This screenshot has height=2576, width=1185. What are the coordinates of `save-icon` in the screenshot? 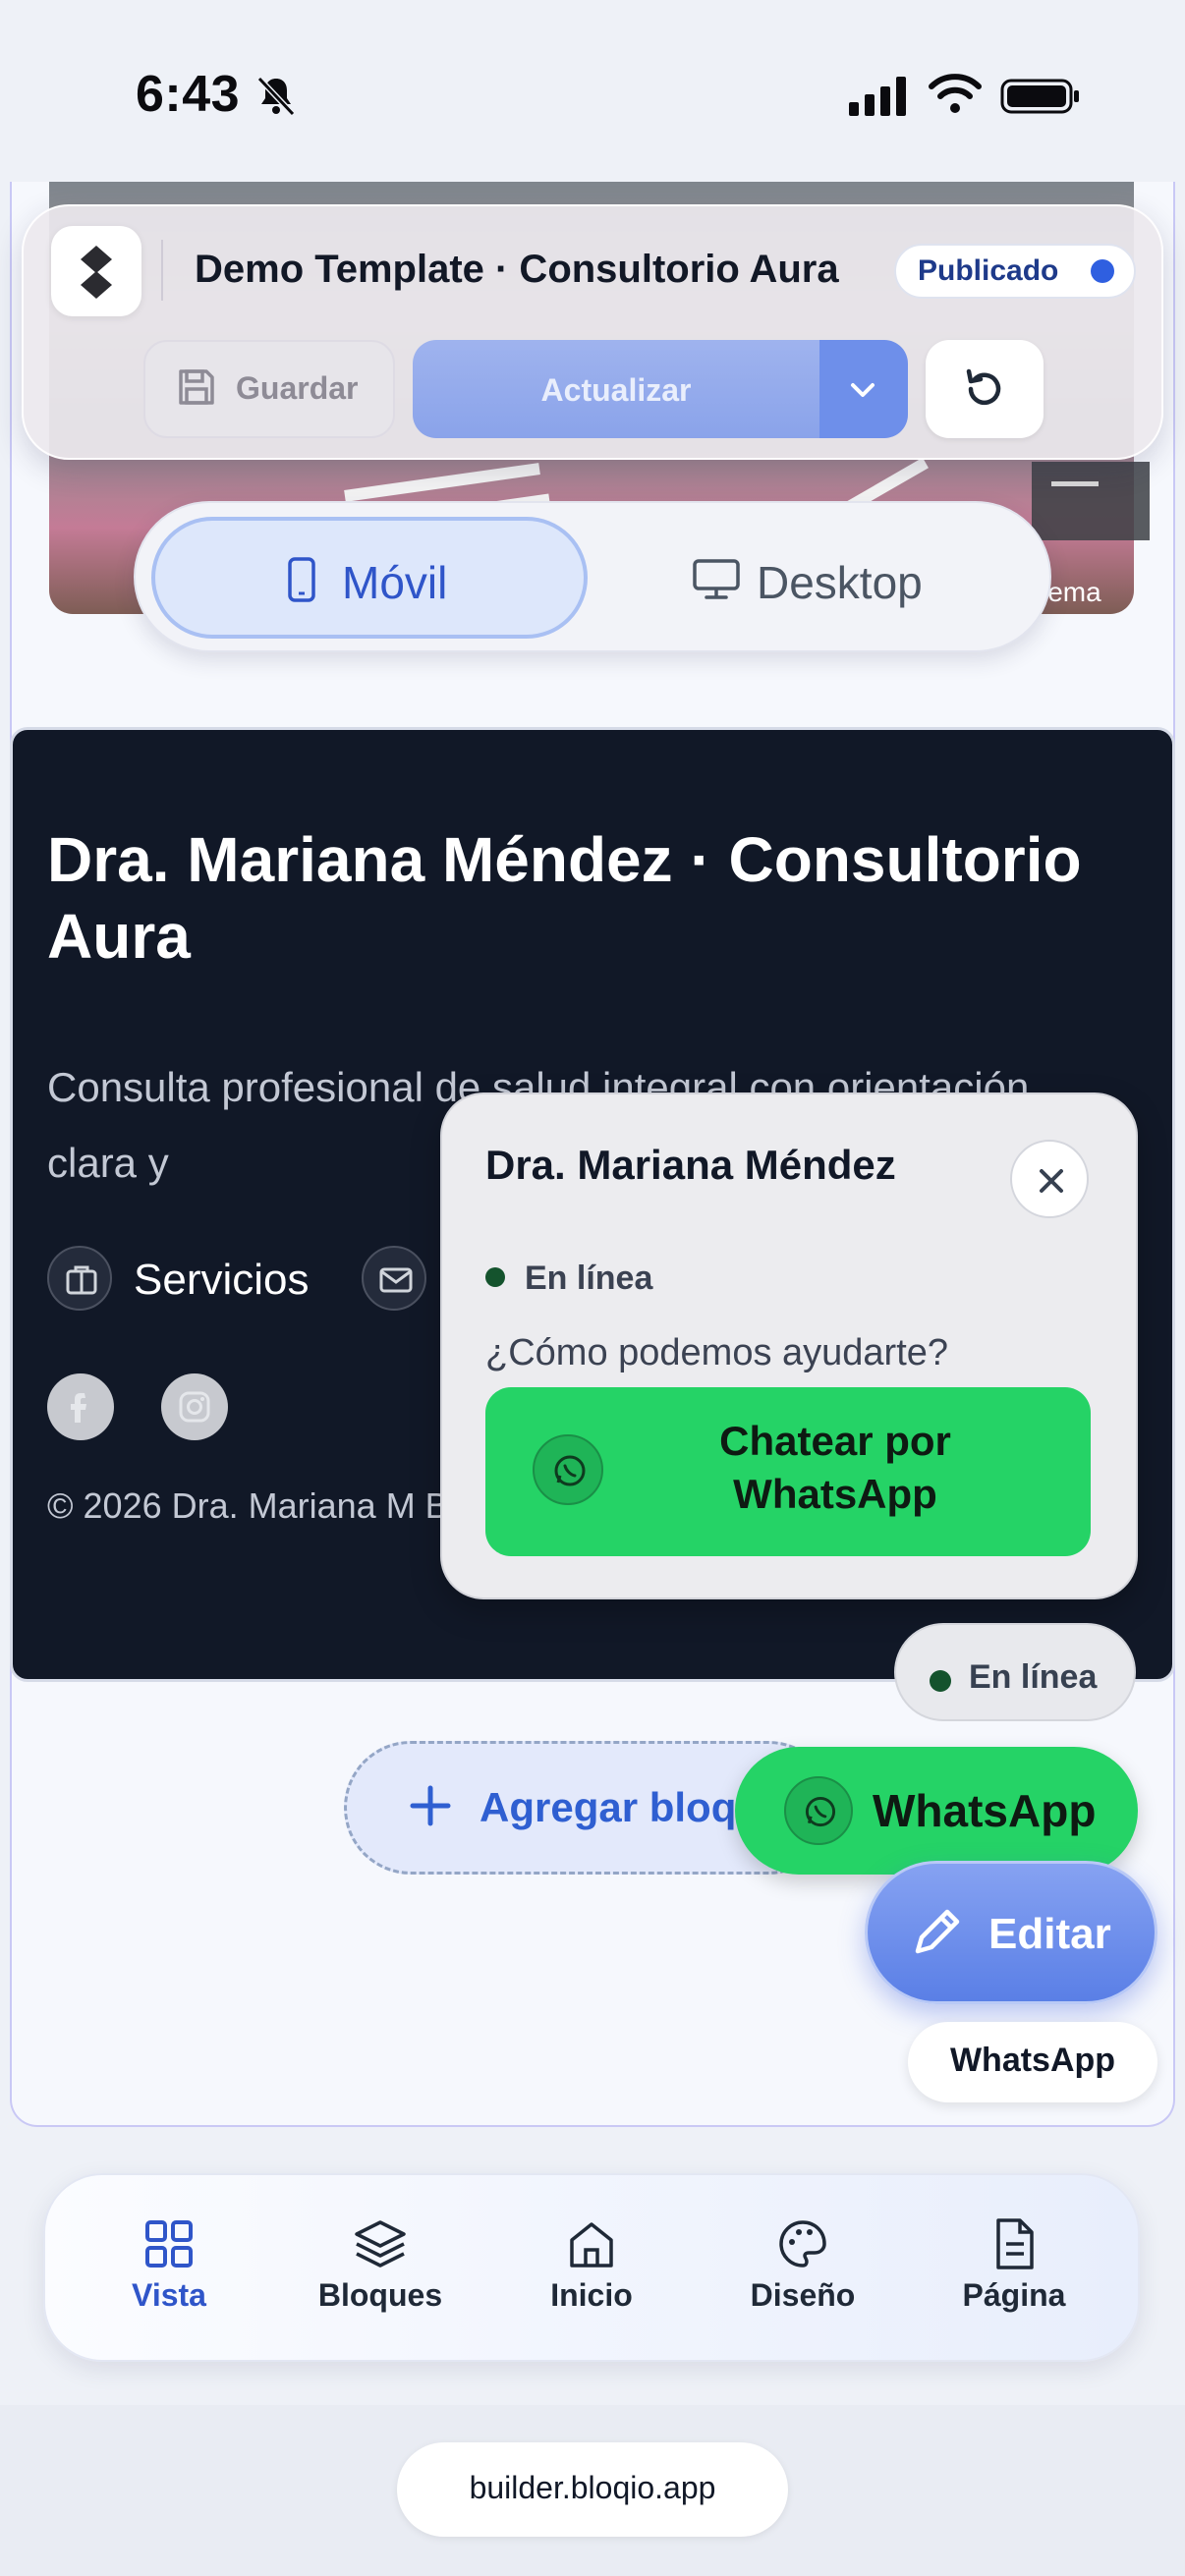 It's located at (197, 387).